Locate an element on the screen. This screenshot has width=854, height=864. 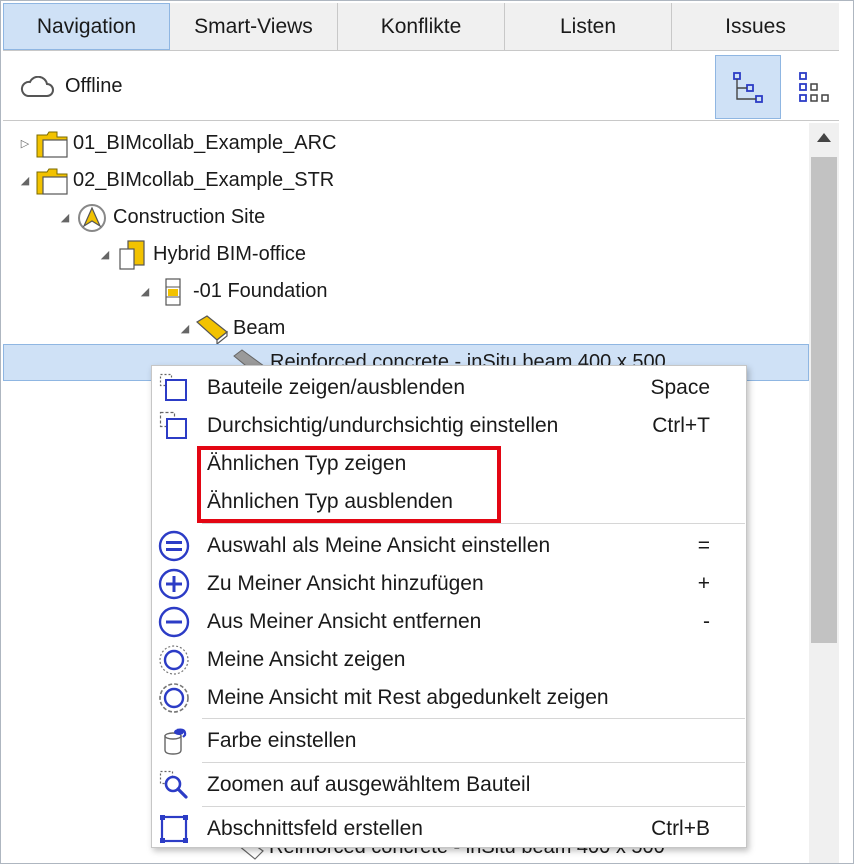
tab-smart-views: Smart-Views is located at coordinates (254, 26).